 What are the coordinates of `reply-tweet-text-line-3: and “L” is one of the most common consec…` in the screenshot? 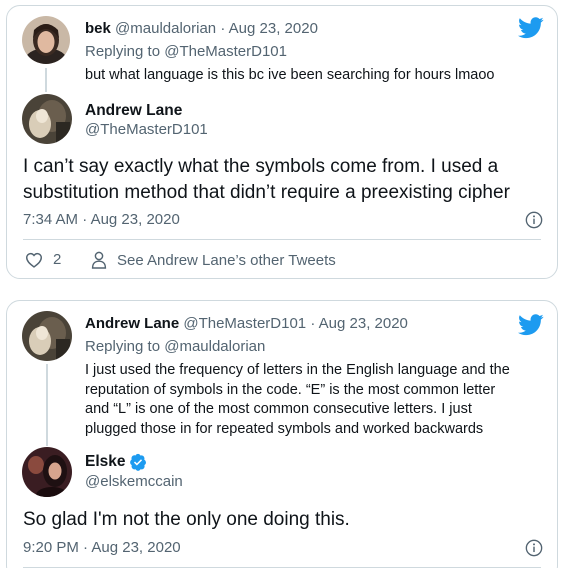 It's located at (278, 409).